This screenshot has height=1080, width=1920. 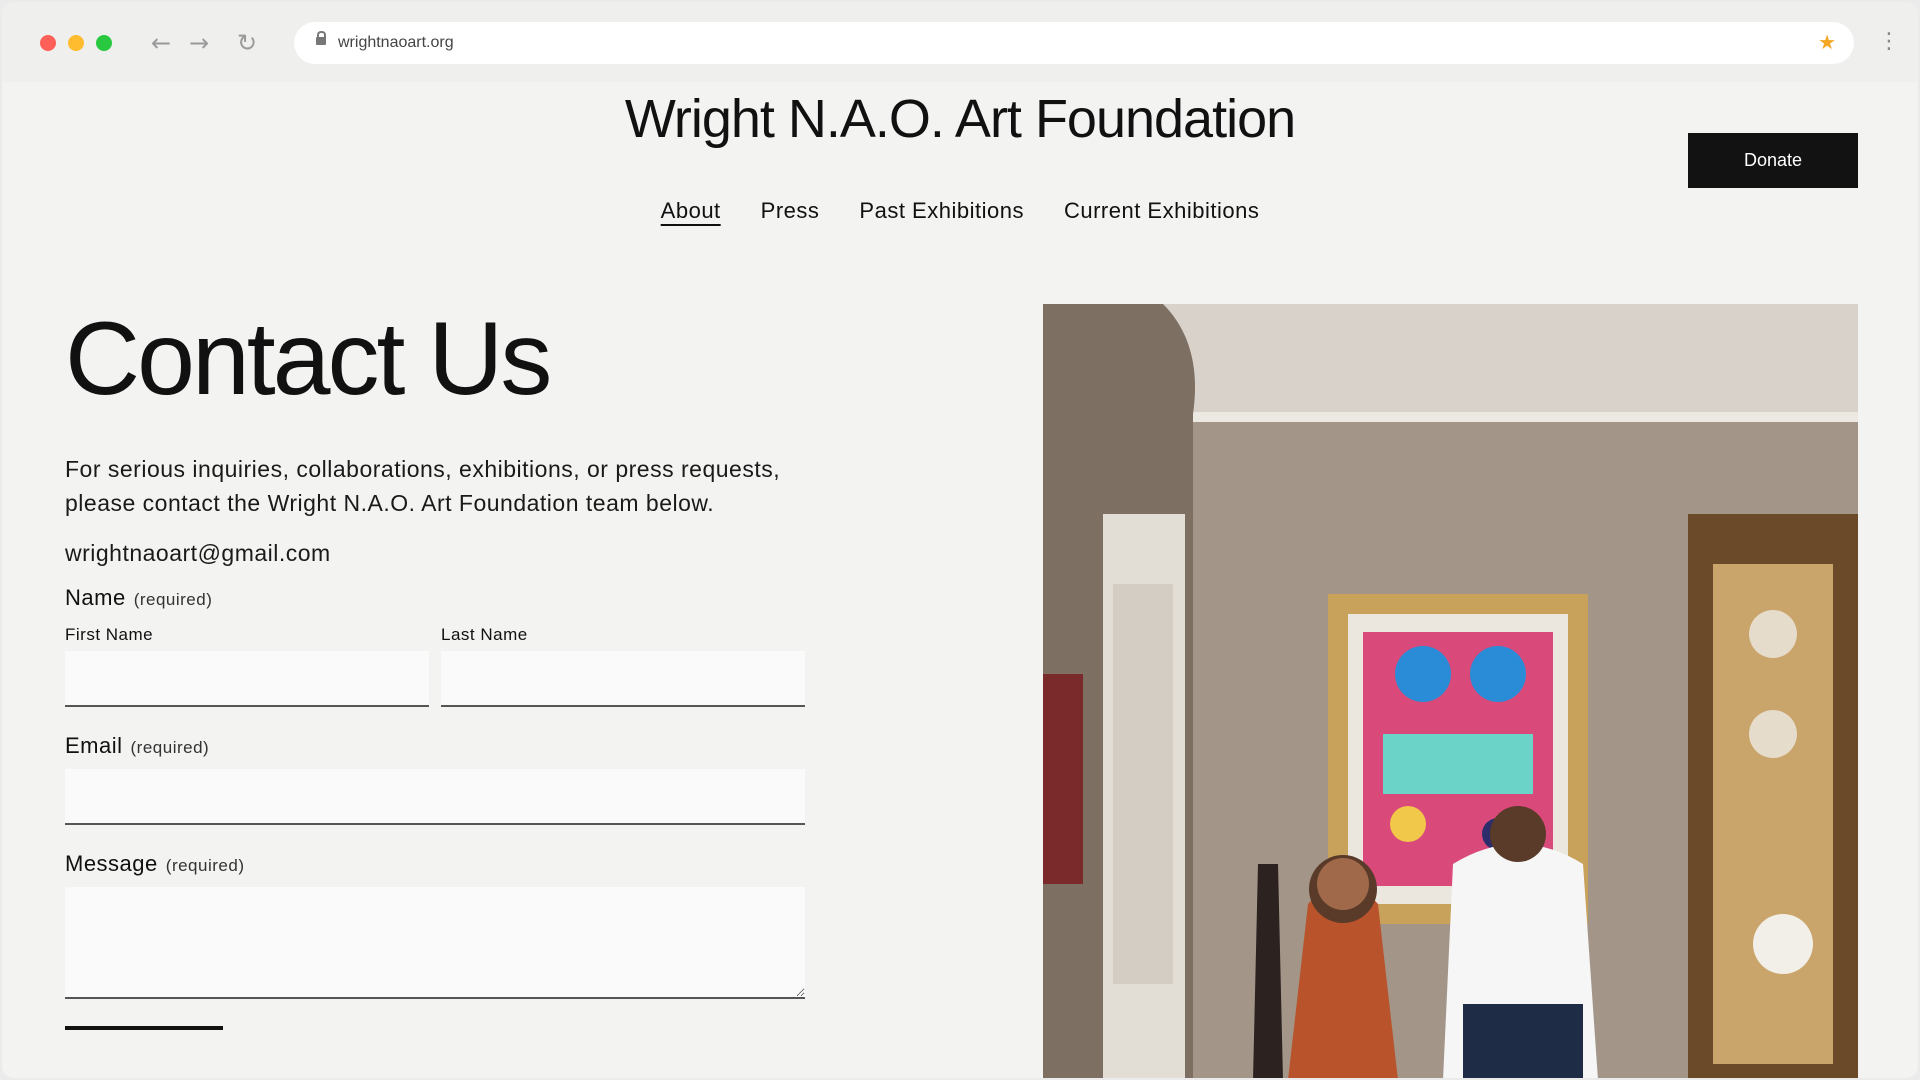 What do you see at coordinates (435, 943) in the screenshot?
I see `message-textarea` at bounding box center [435, 943].